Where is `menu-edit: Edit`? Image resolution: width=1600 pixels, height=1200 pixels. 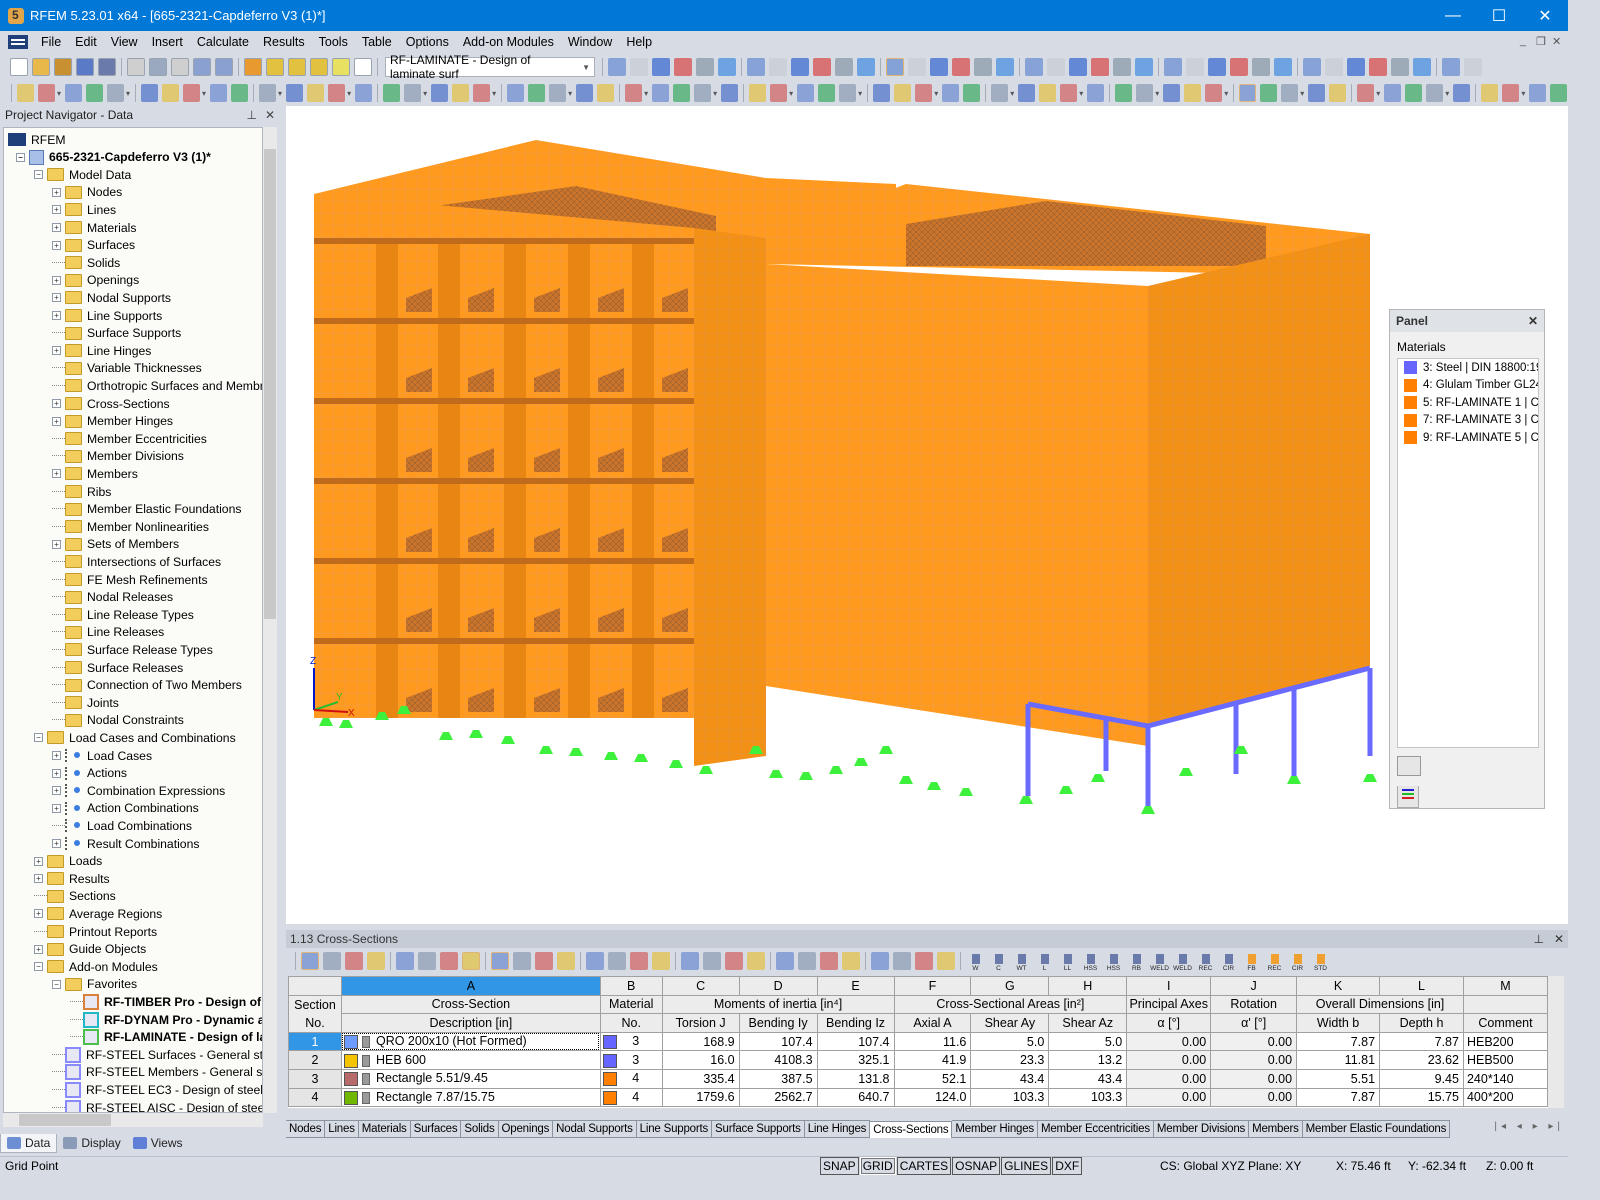
menu-edit: Edit is located at coordinates (86, 42).